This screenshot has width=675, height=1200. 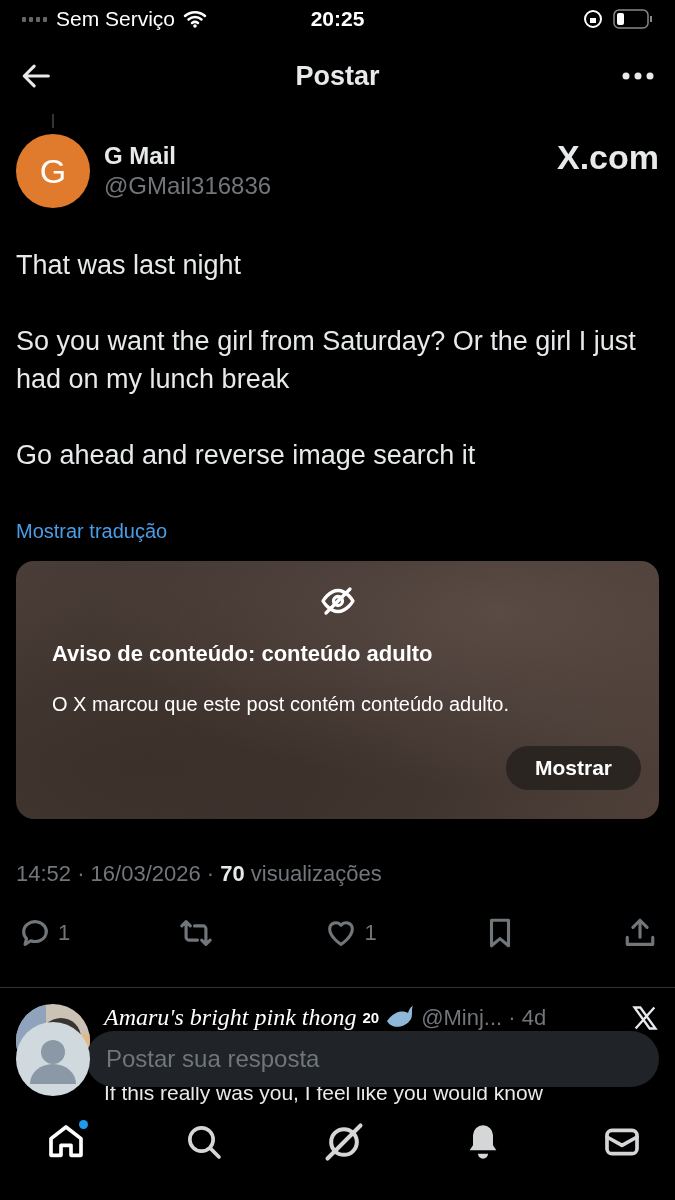 I want to click on like-button: 1, so click(x=349, y=933).